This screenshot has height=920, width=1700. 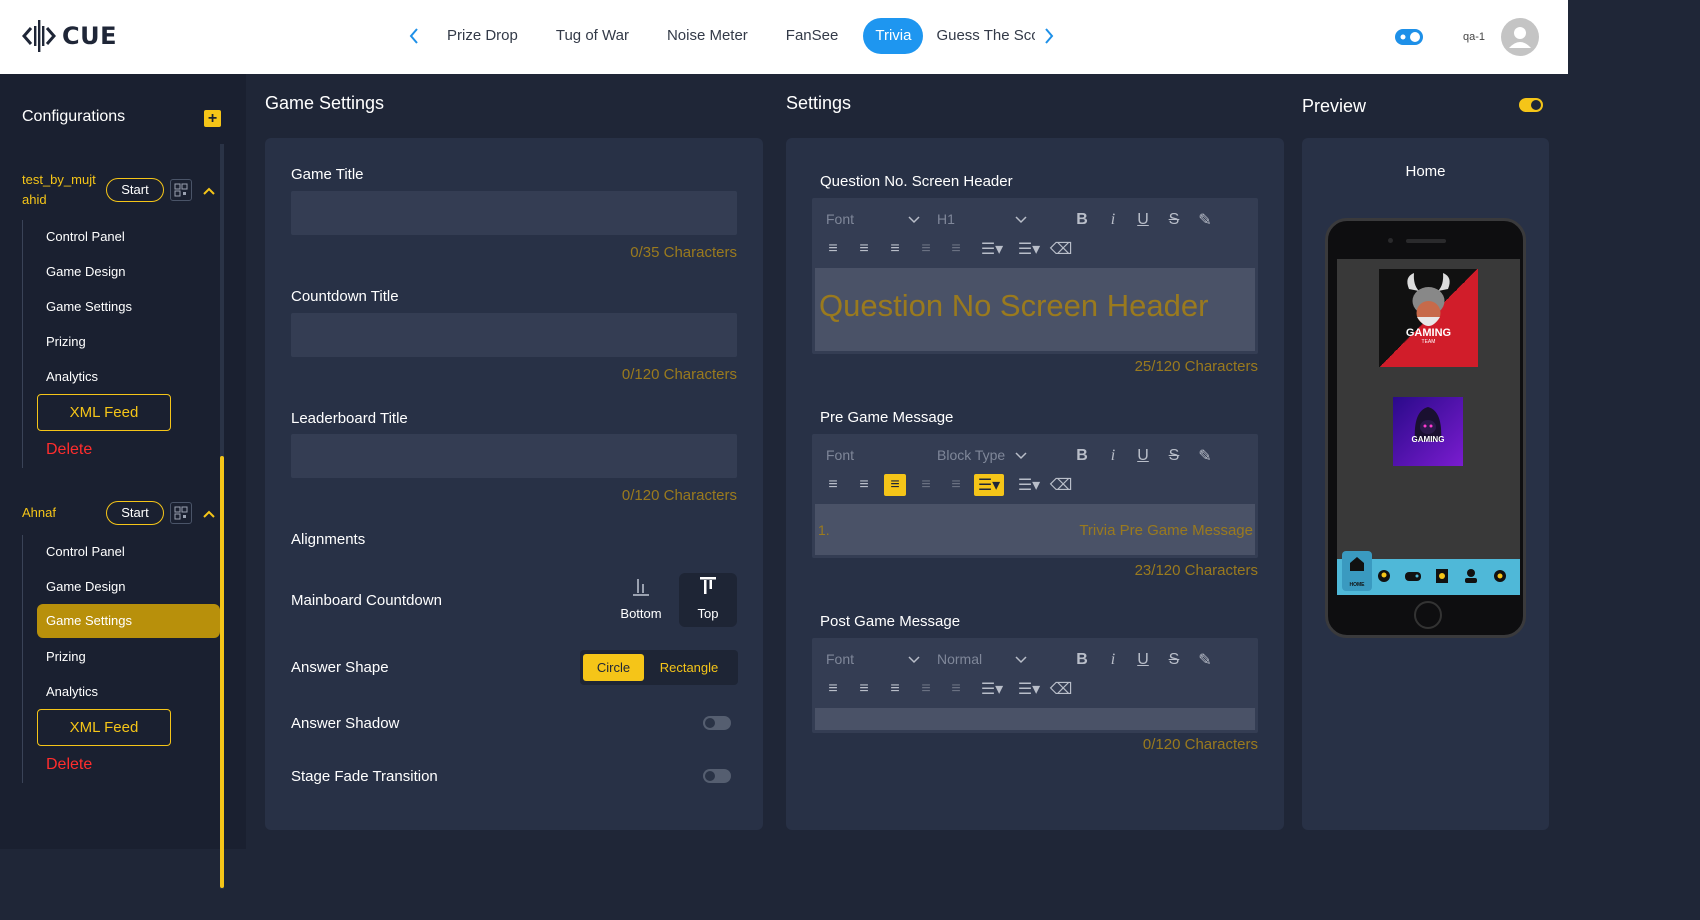 I want to click on theme-toggle, so click(x=1409, y=37).